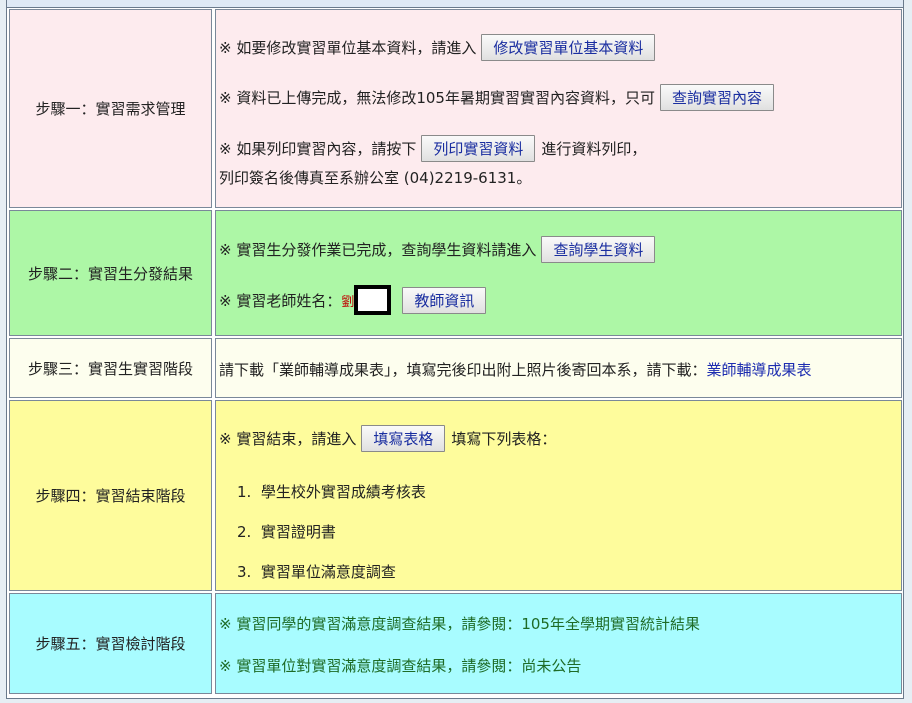 The image size is (912, 703). I want to click on teacher-name-redaction, so click(373, 300).